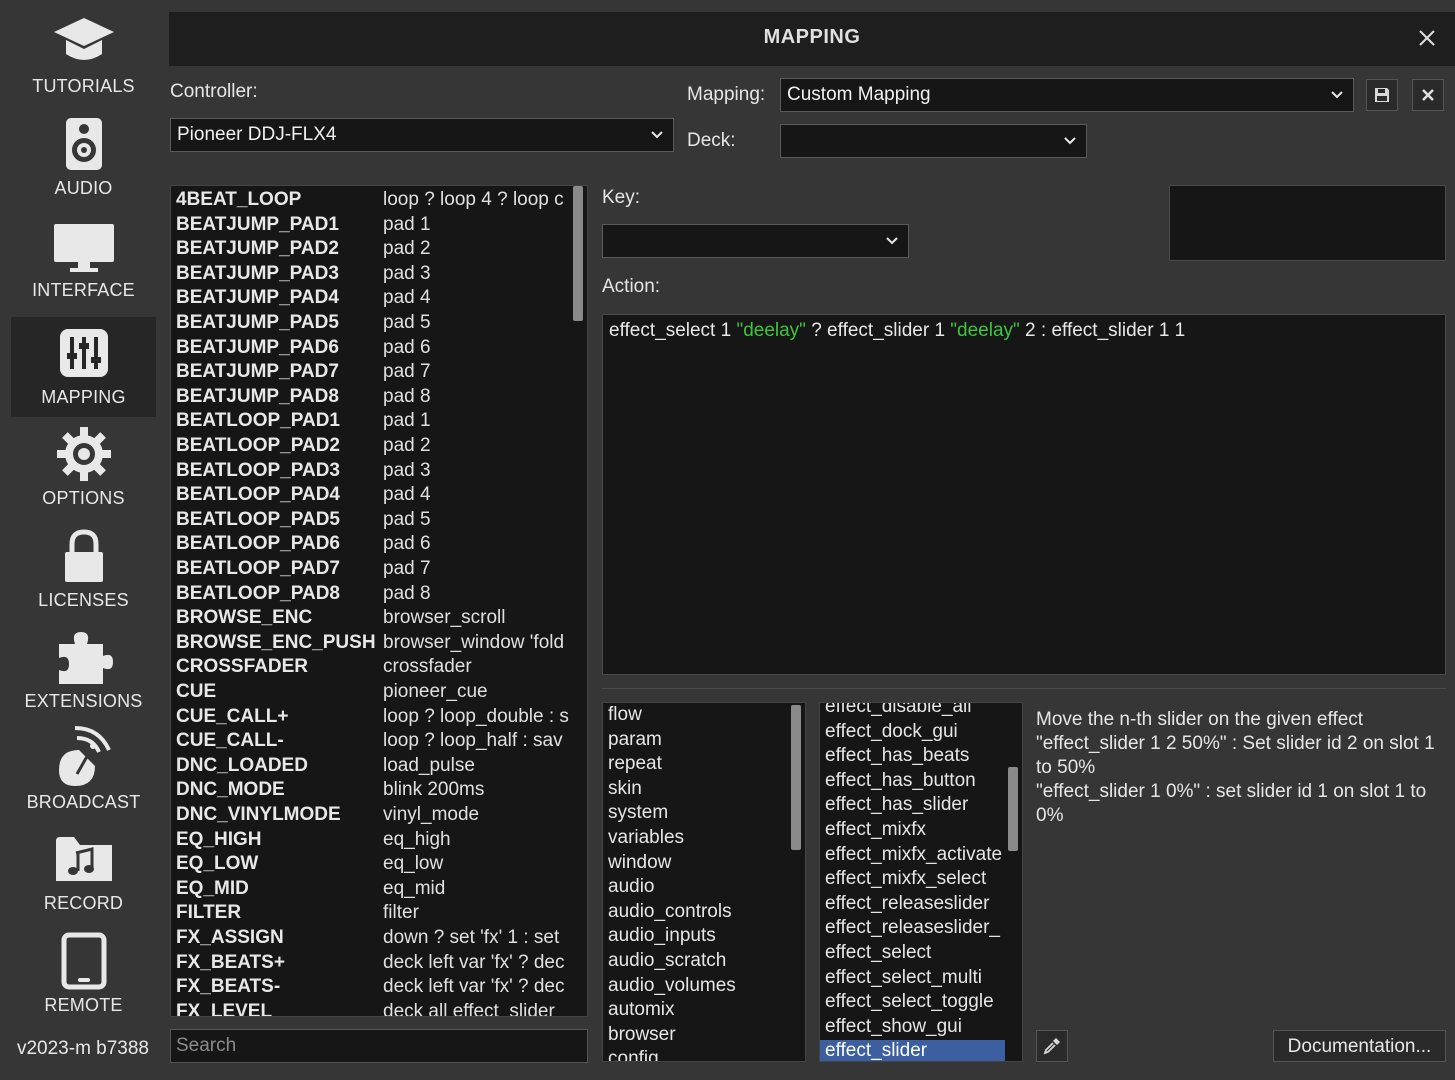 This screenshot has height=1080, width=1455. What do you see at coordinates (407, 224) in the screenshot?
I see `mapping-action: pad 1` at bounding box center [407, 224].